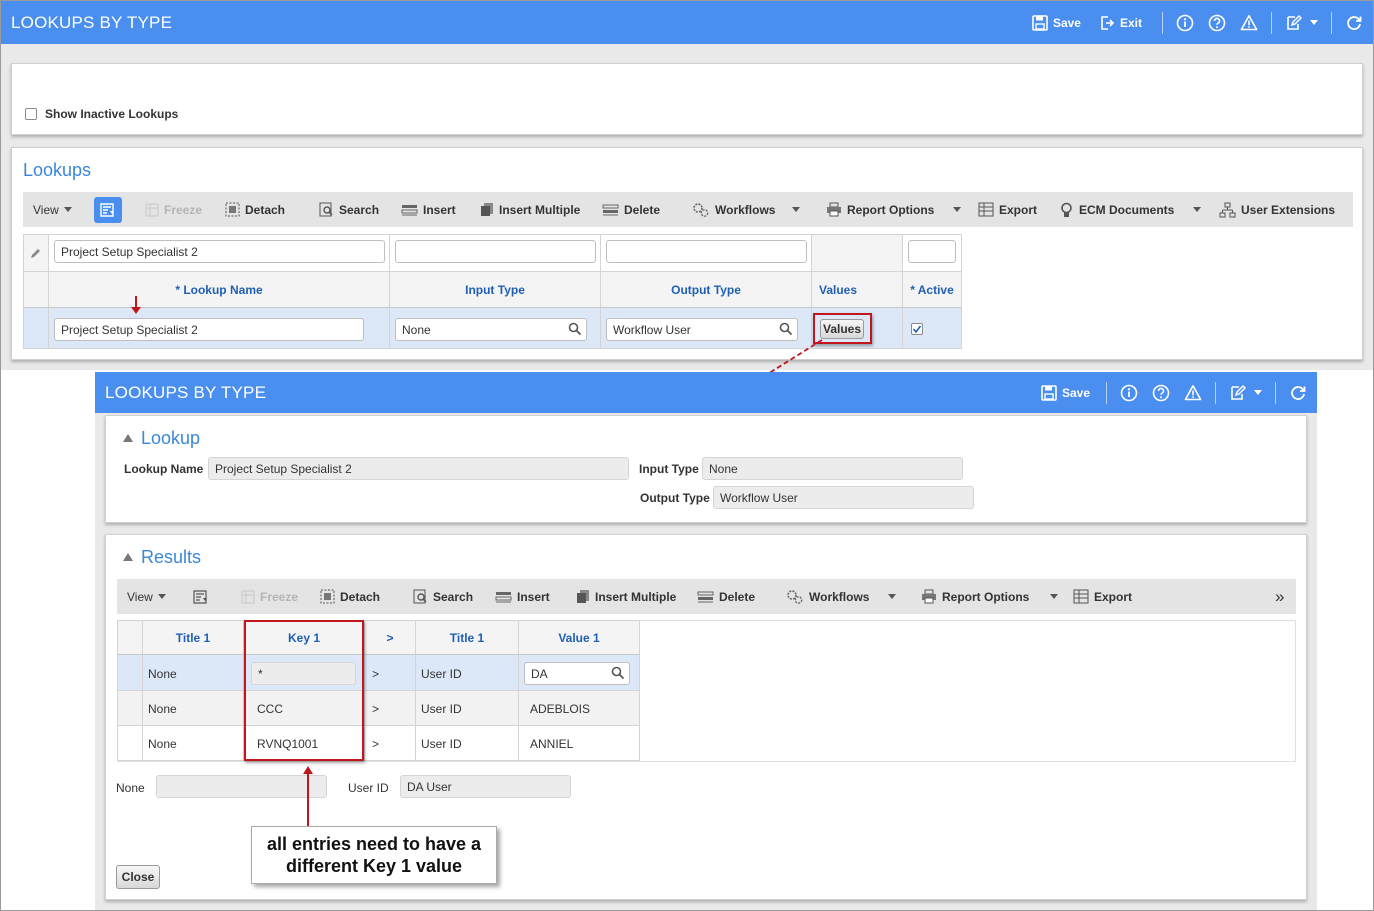 The height and width of the screenshot is (911, 1374). I want to click on results-header-rownum, so click(130, 637).